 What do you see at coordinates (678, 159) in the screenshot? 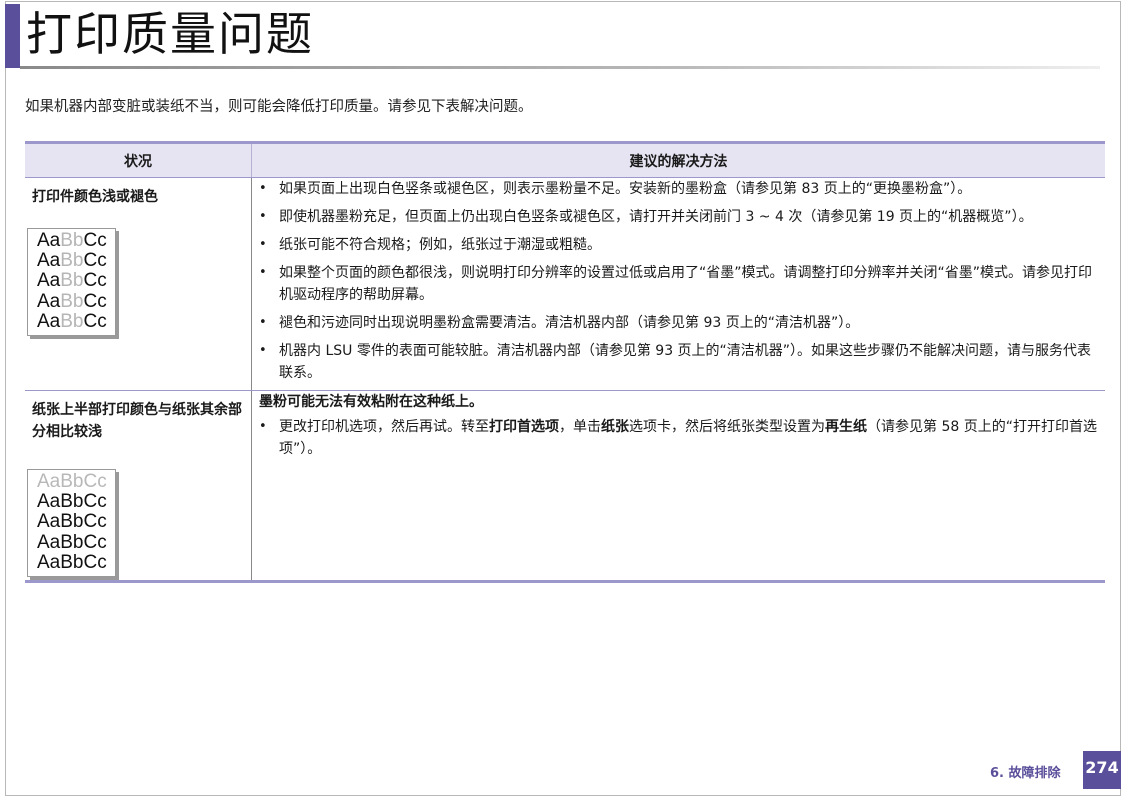
I see `header-solution: 建议的解决方法` at bounding box center [678, 159].